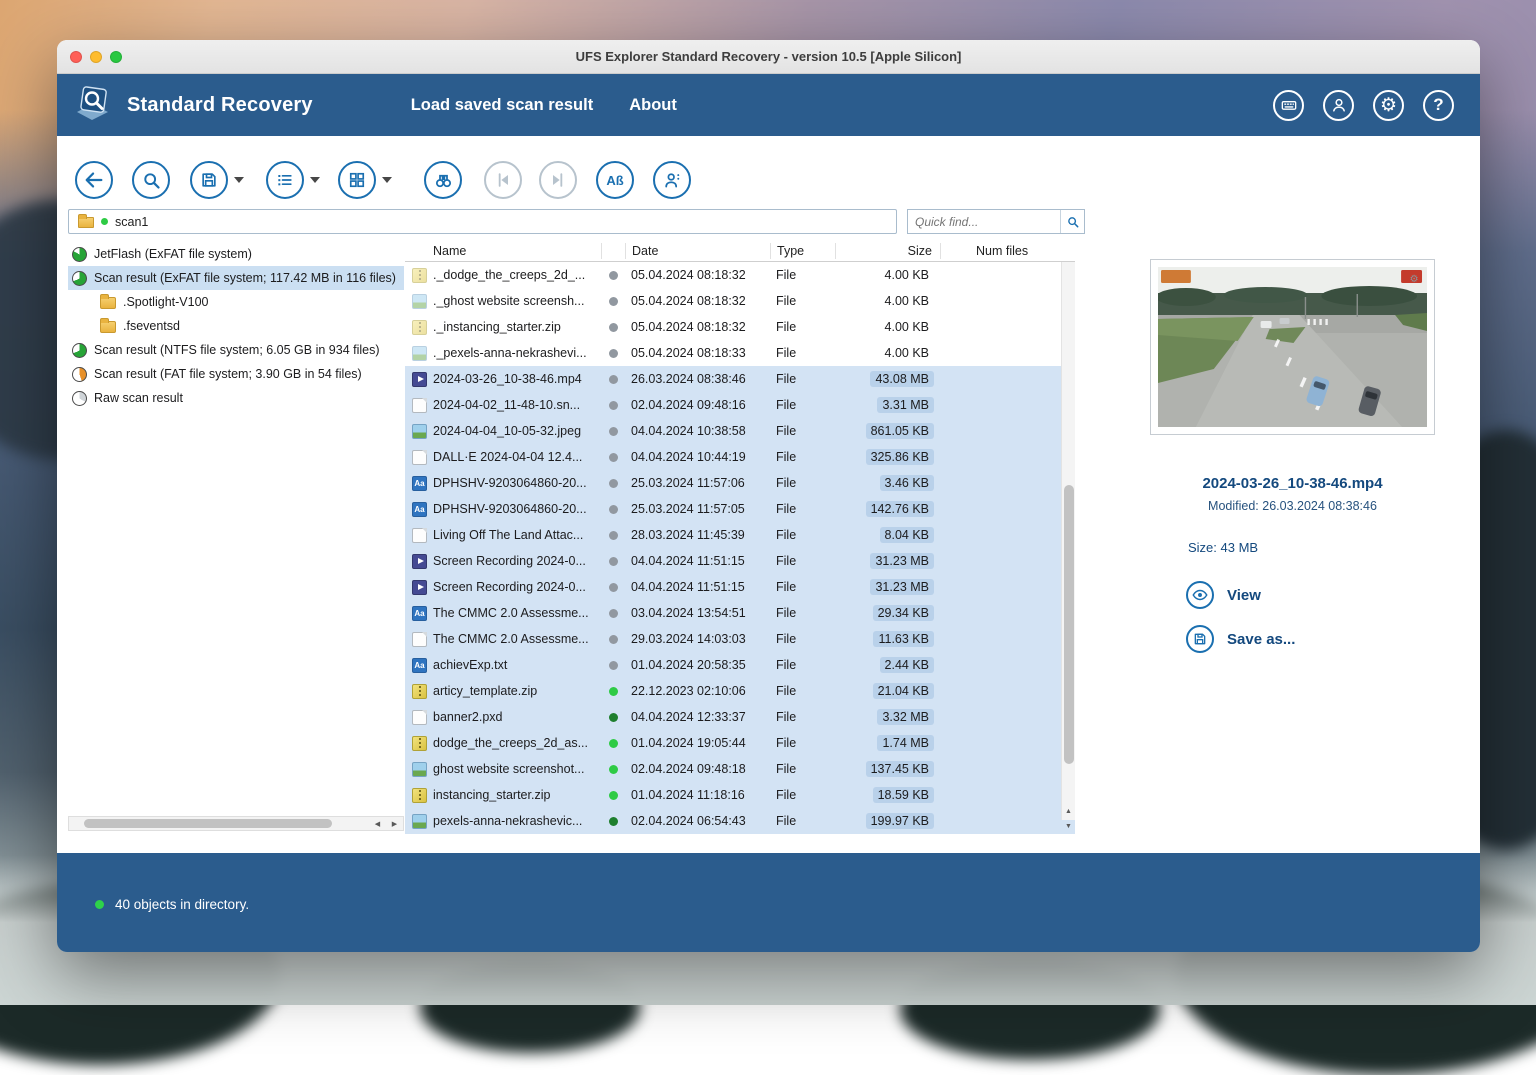 The width and height of the screenshot is (1536, 1075). I want to click on column-header-size: Size, so click(887, 251).